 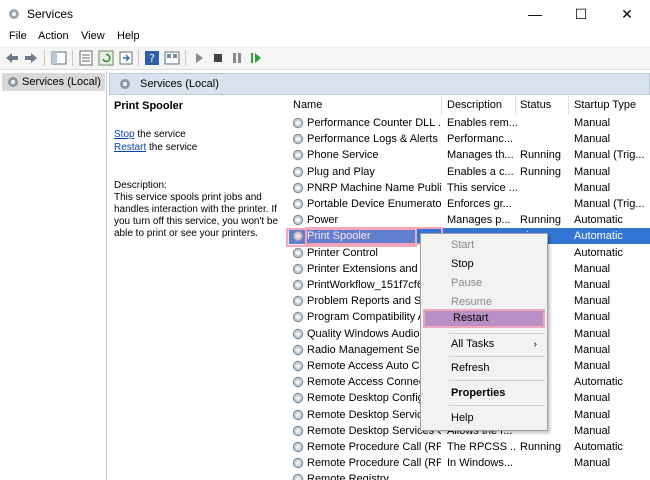 What do you see at coordinates (172, 147) in the screenshot?
I see `restart-suffix: the service` at bounding box center [172, 147].